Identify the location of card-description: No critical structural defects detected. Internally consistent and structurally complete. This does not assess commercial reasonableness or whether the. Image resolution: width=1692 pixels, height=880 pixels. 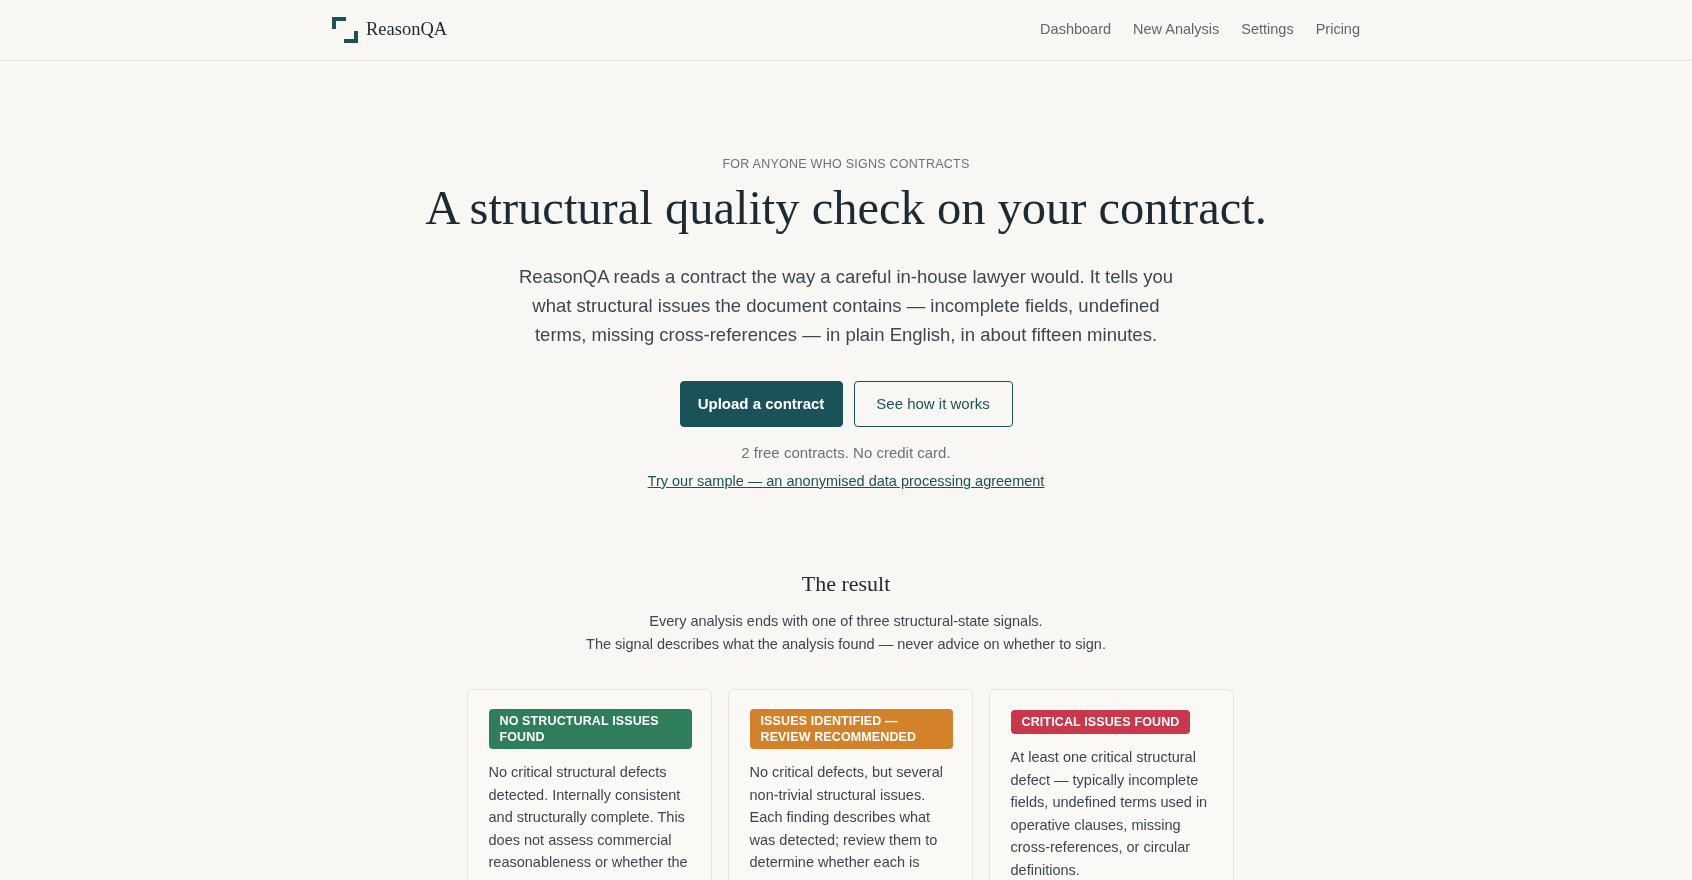
(588, 817).